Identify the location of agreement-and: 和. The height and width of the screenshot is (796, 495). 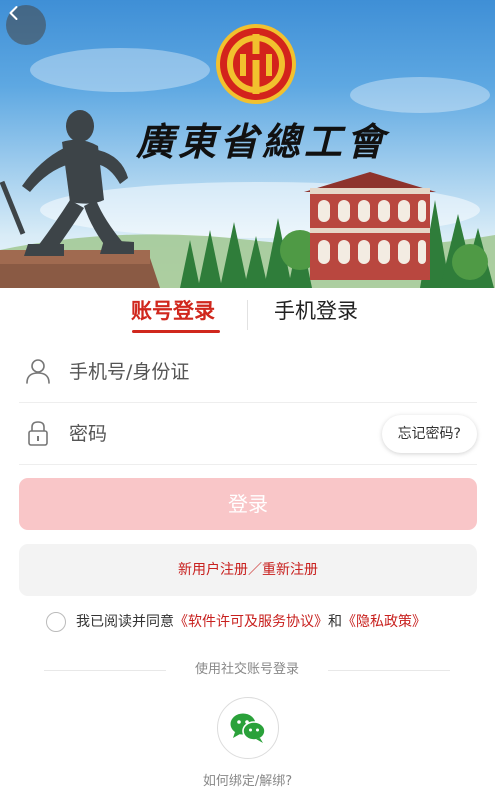
(335, 622).